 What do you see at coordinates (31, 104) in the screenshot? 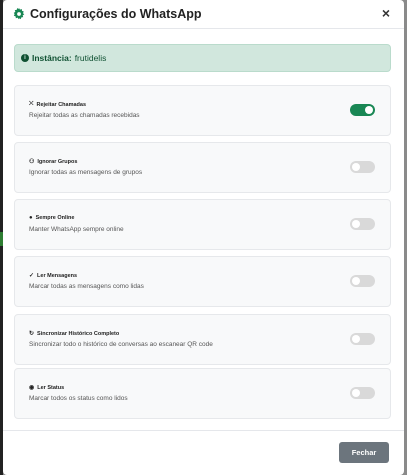
I see `phone-off-icon: ⛌` at bounding box center [31, 104].